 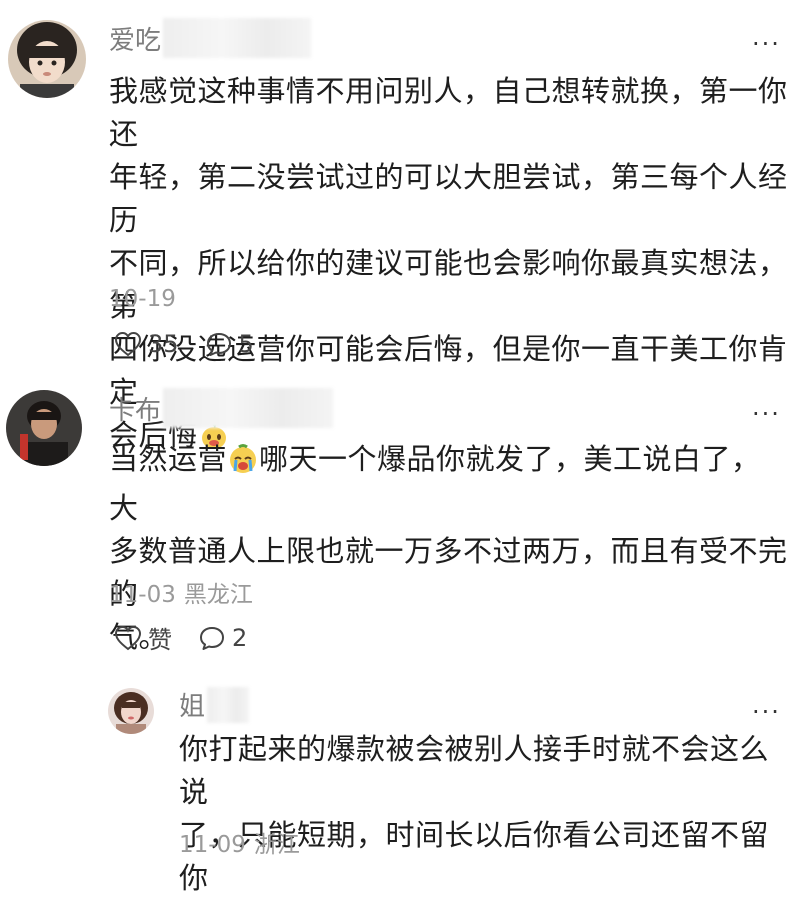 I want to click on reply-count: 2, so click(x=240, y=637).